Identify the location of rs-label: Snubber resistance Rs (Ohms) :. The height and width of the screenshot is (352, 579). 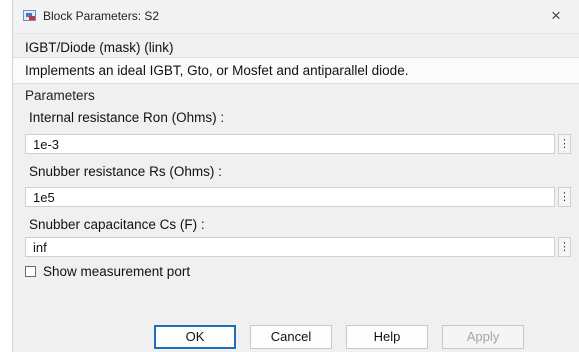
(125, 171).